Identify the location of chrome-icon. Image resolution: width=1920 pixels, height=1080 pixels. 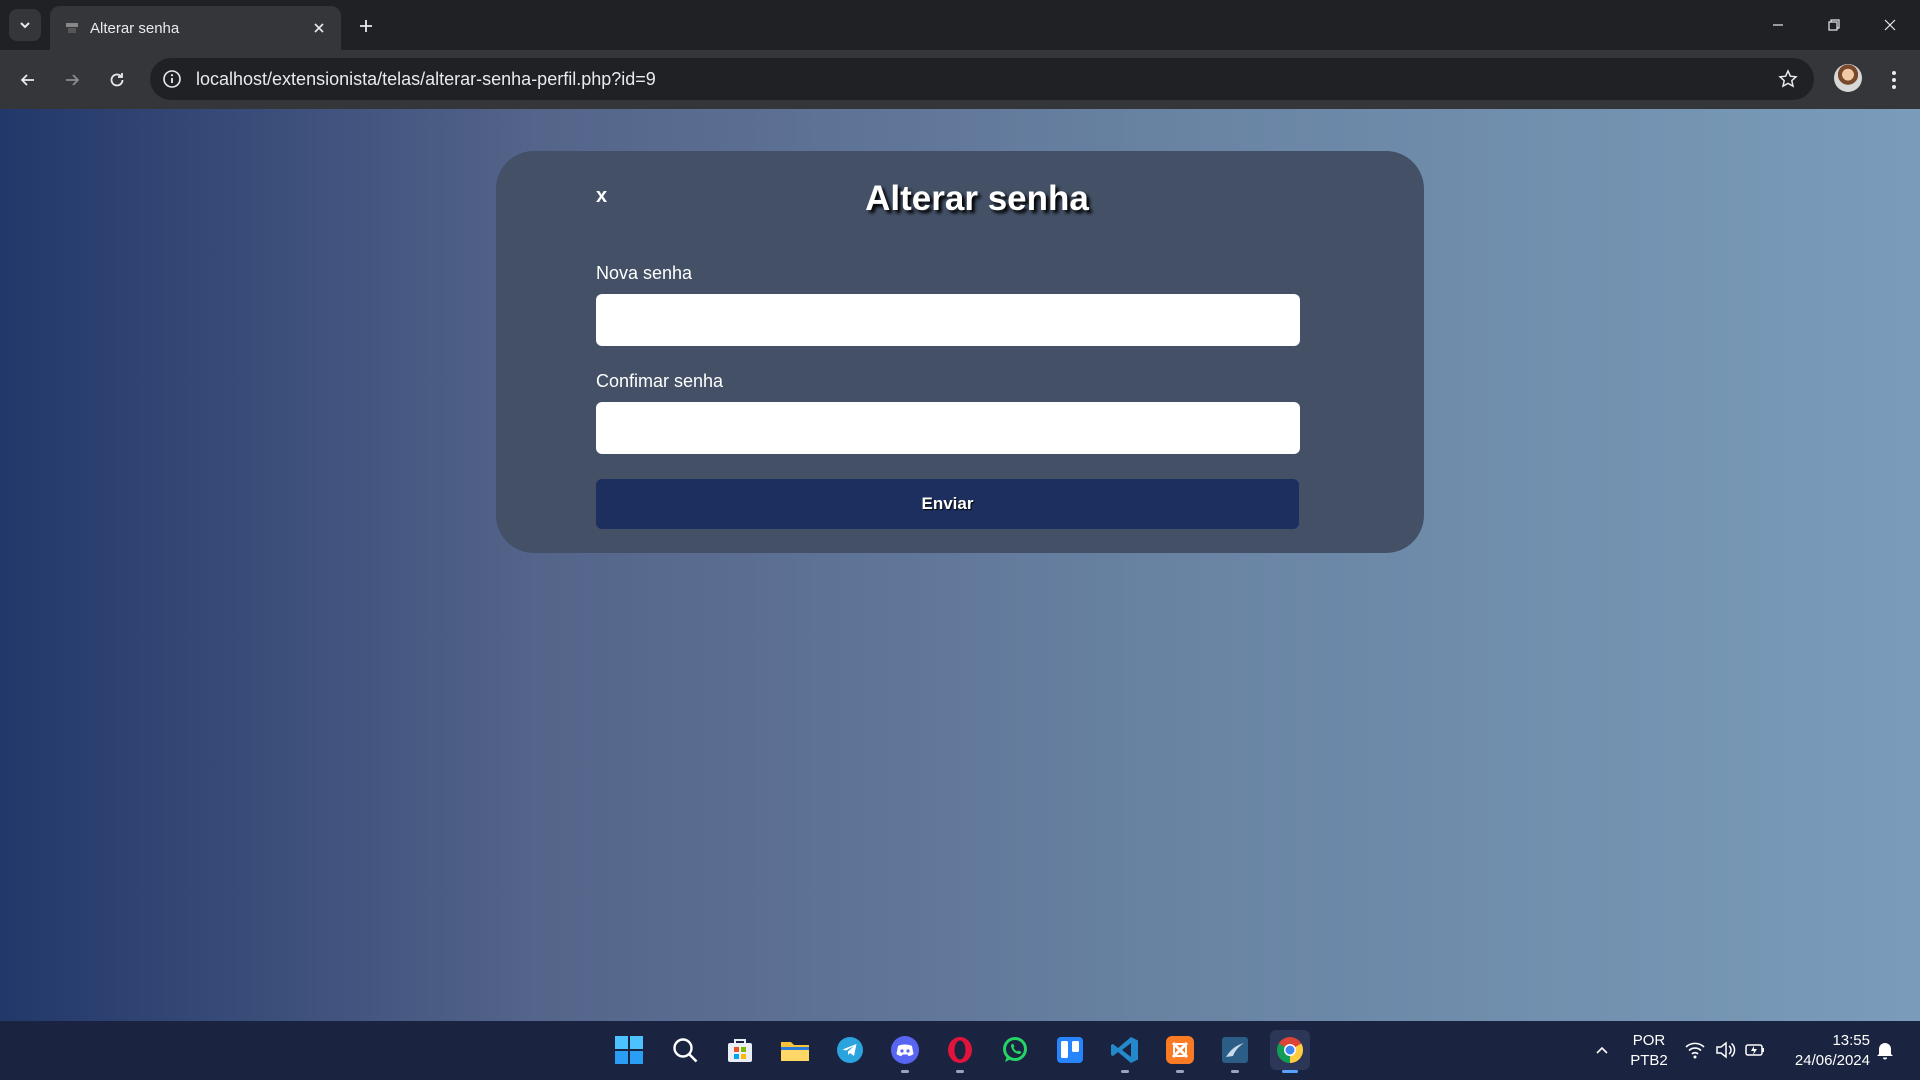
(1290, 1050).